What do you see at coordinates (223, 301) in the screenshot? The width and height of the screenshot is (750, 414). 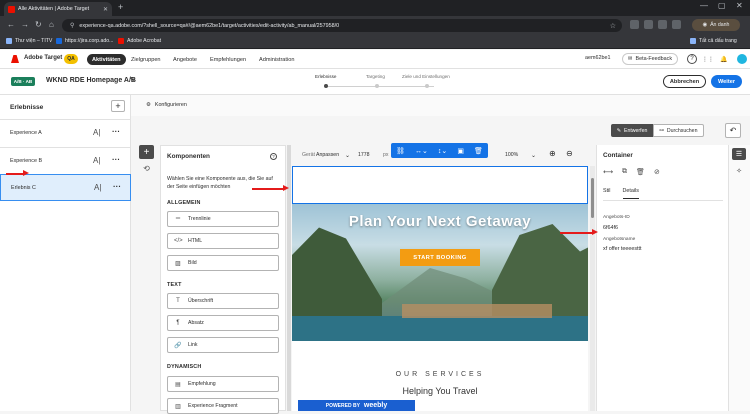 I see `component-heading: T Überschrift` at bounding box center [223, 301].